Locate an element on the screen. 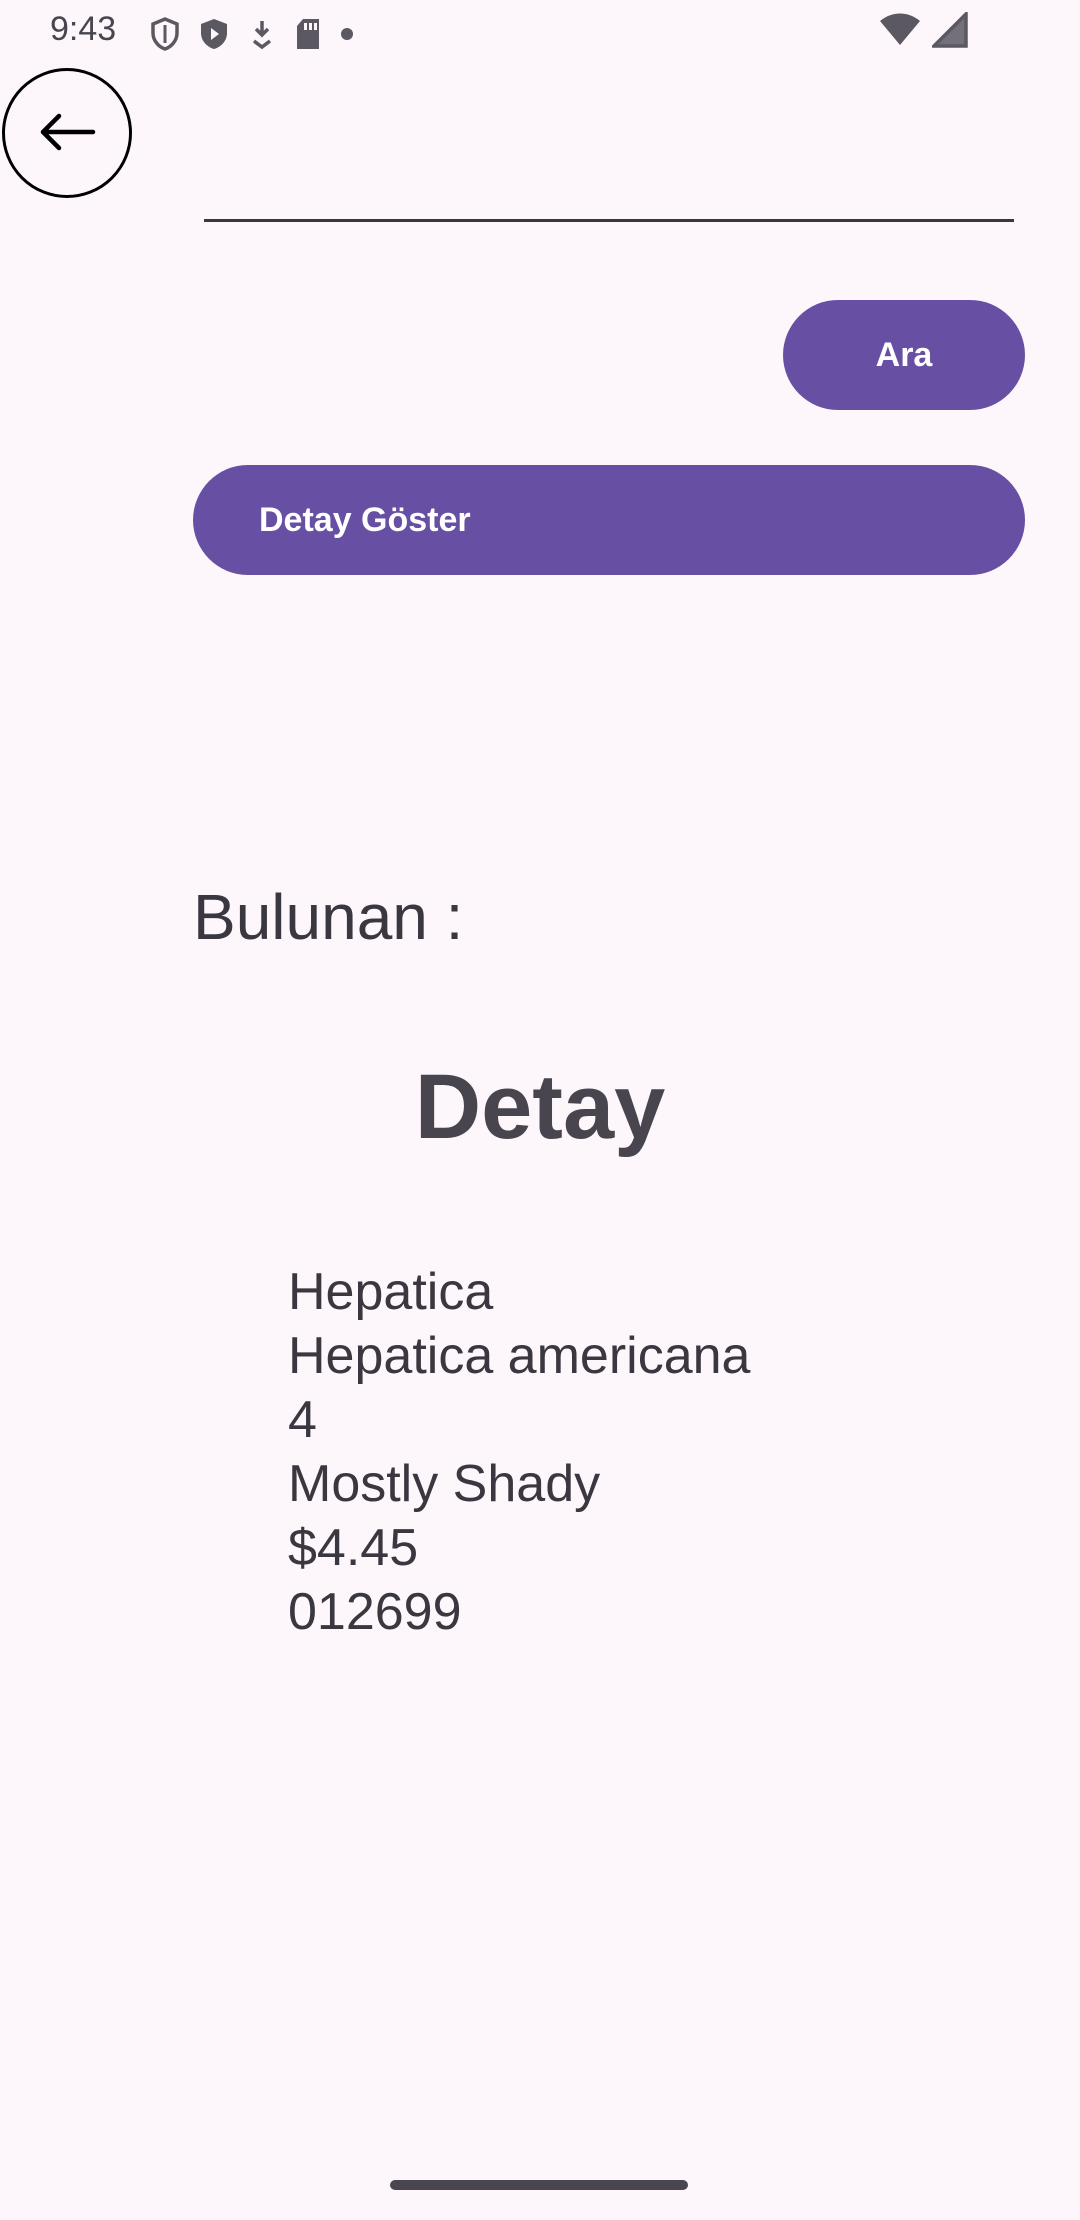 The height and width of the screenshot is (2220, 1080). detail-price: $4.45 is located at coordinates (353, 1548).